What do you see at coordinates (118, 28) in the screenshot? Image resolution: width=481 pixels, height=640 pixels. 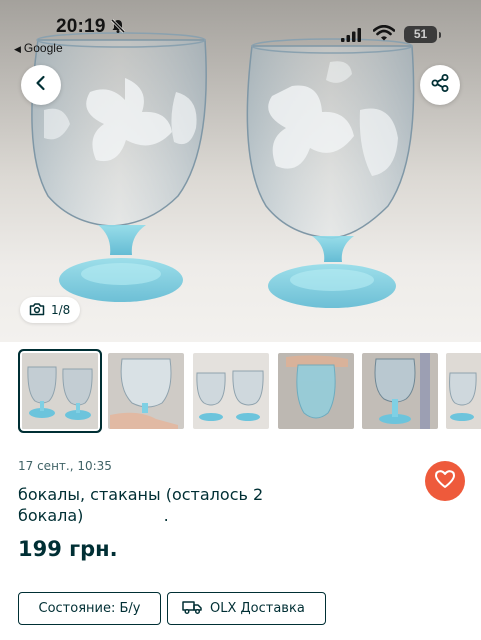 I see `bell-off-icon` at bounding box center [118, 28].